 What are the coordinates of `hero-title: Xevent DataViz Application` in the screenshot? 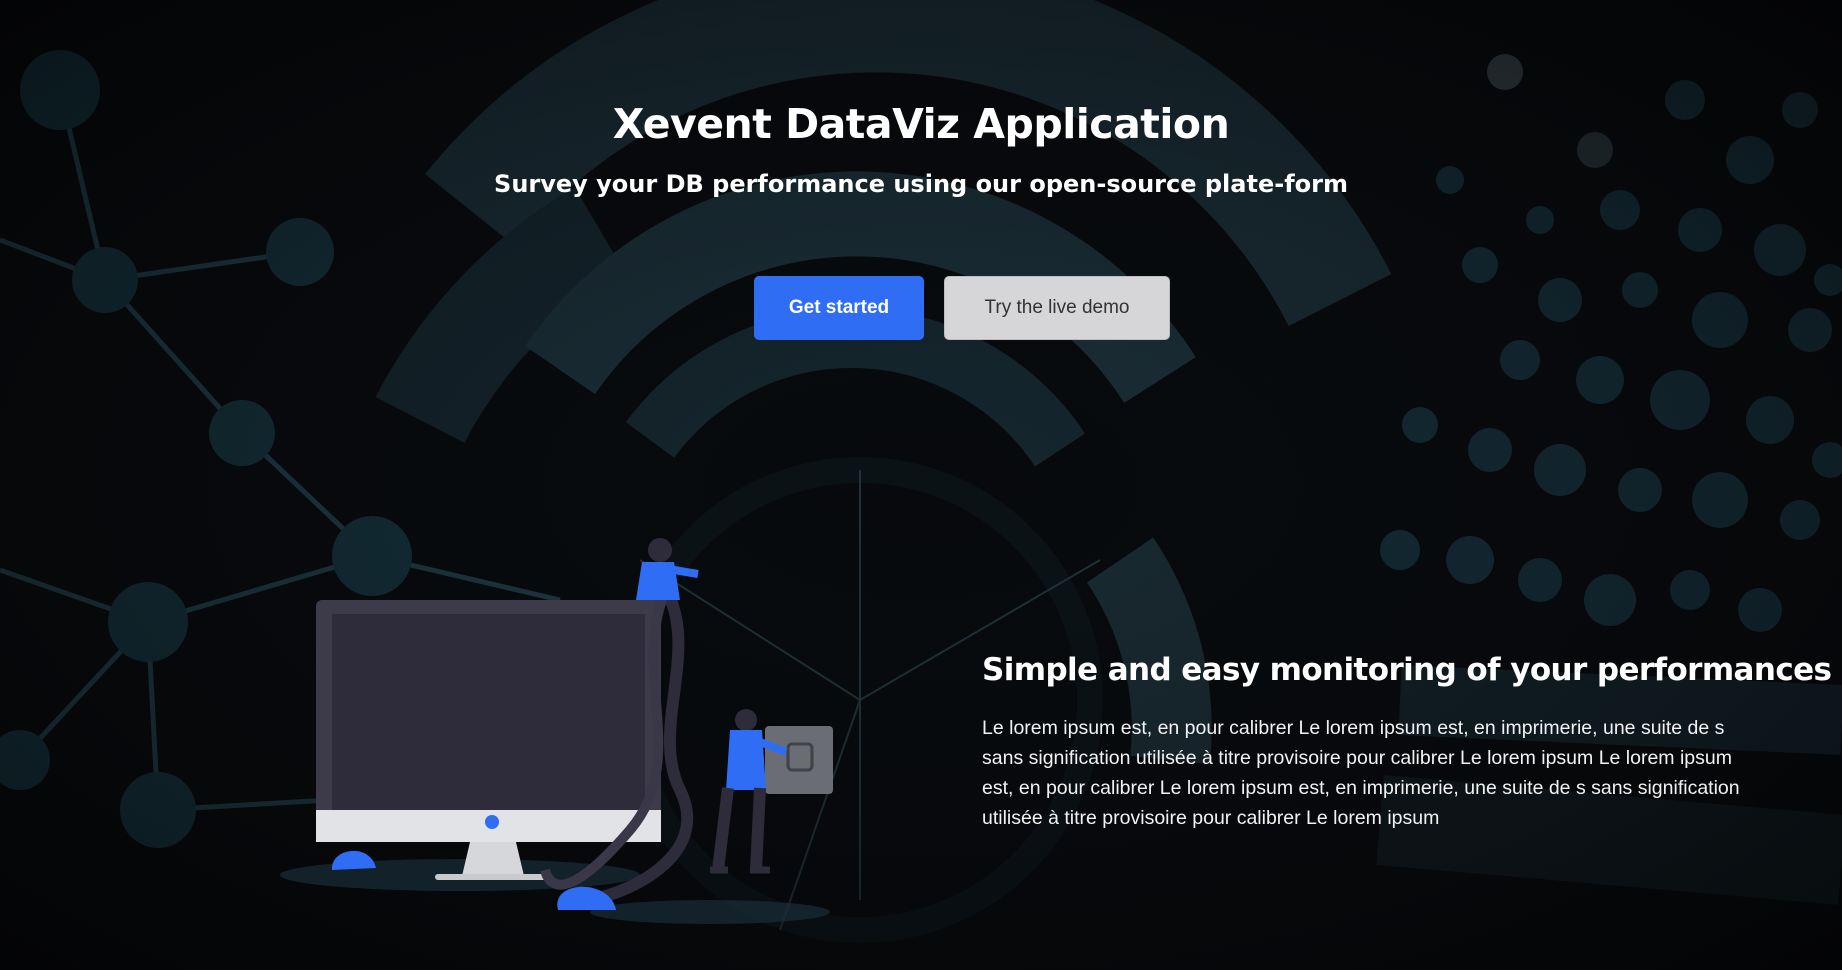 It's located at (921, 124).